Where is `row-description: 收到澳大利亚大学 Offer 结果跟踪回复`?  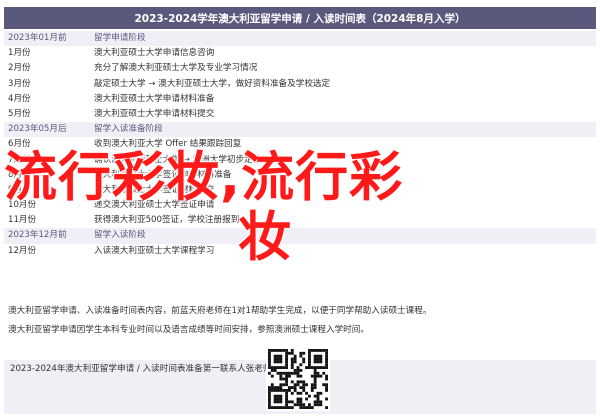 row-description: 收到澳大利亚大学 Offer 结果跟踪回复 is located at coordinates (168, 144).